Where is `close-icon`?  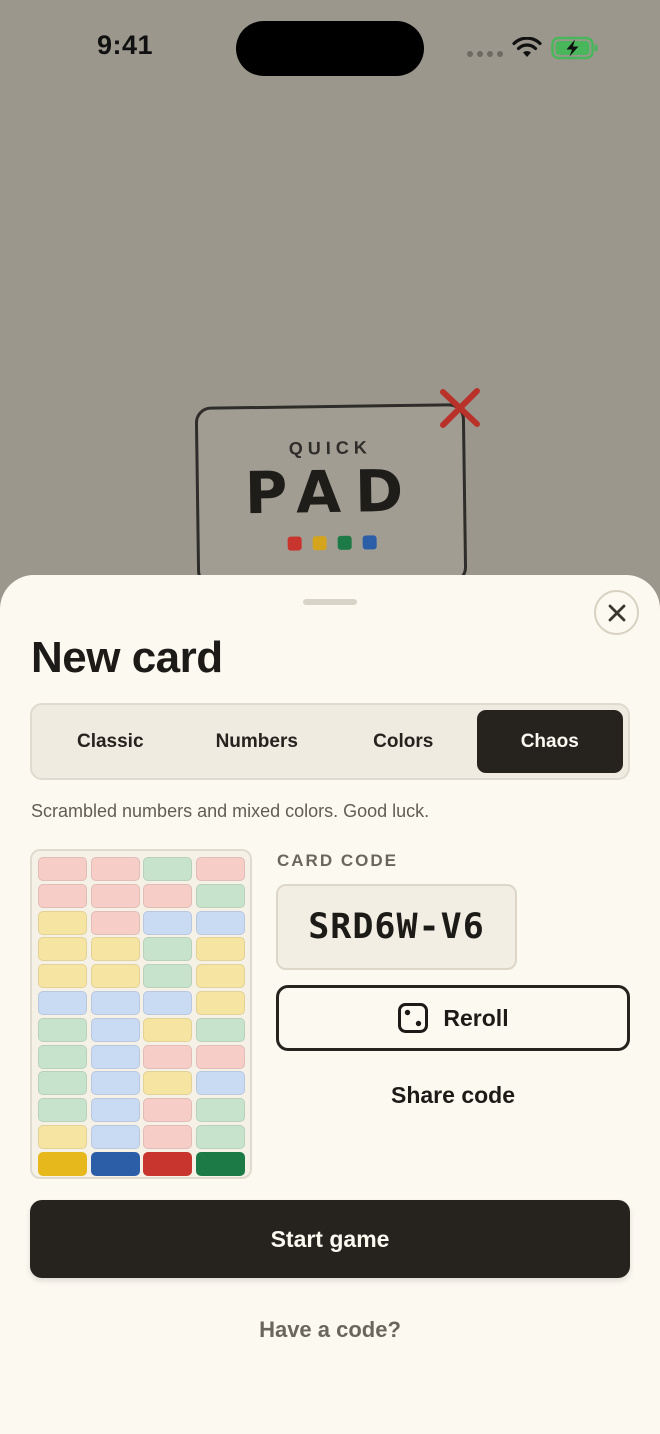
close-icon is located at coordinates (616, 612).